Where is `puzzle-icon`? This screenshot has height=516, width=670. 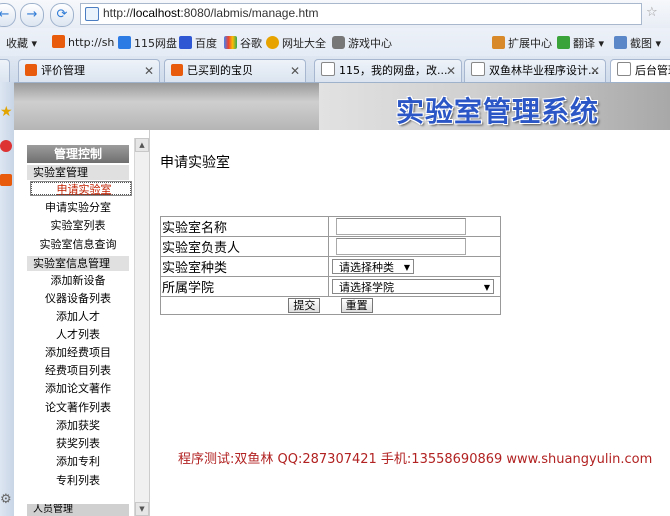 puzzle-icon is located at coordinates (498, 42).